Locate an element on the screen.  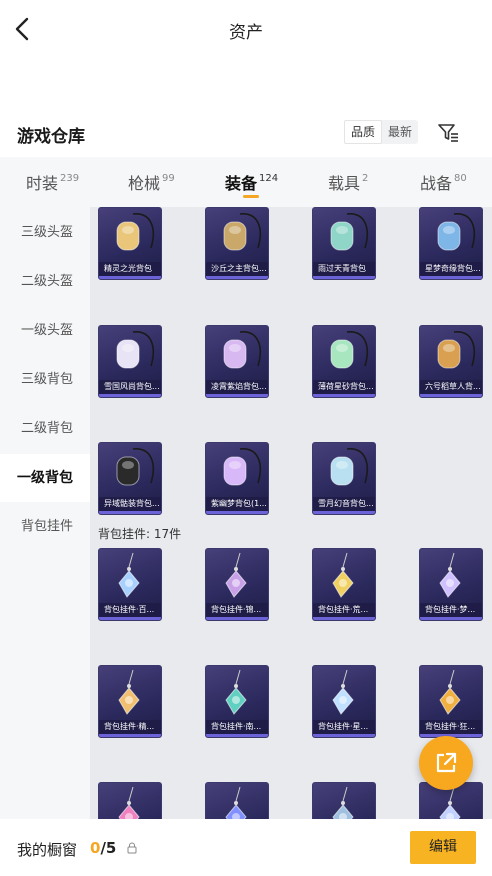
yellow-backpack-icon is located at coordinates (135, 232).